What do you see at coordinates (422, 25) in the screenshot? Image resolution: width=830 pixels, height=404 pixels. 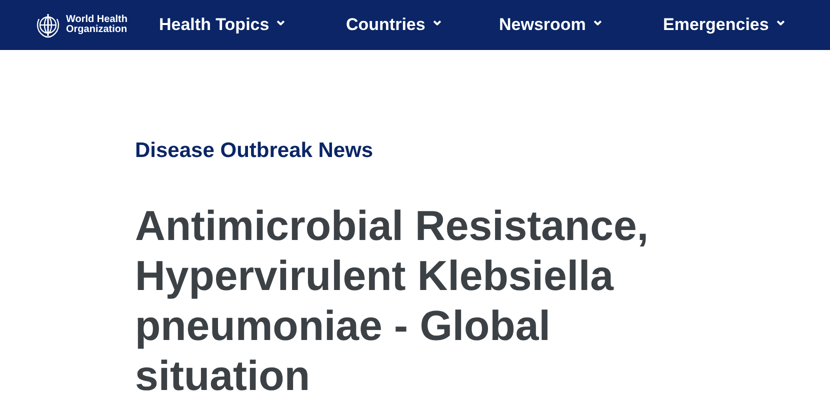 I see `nav-menu-button: Countries ⌄` at bounding box center [422, 25].